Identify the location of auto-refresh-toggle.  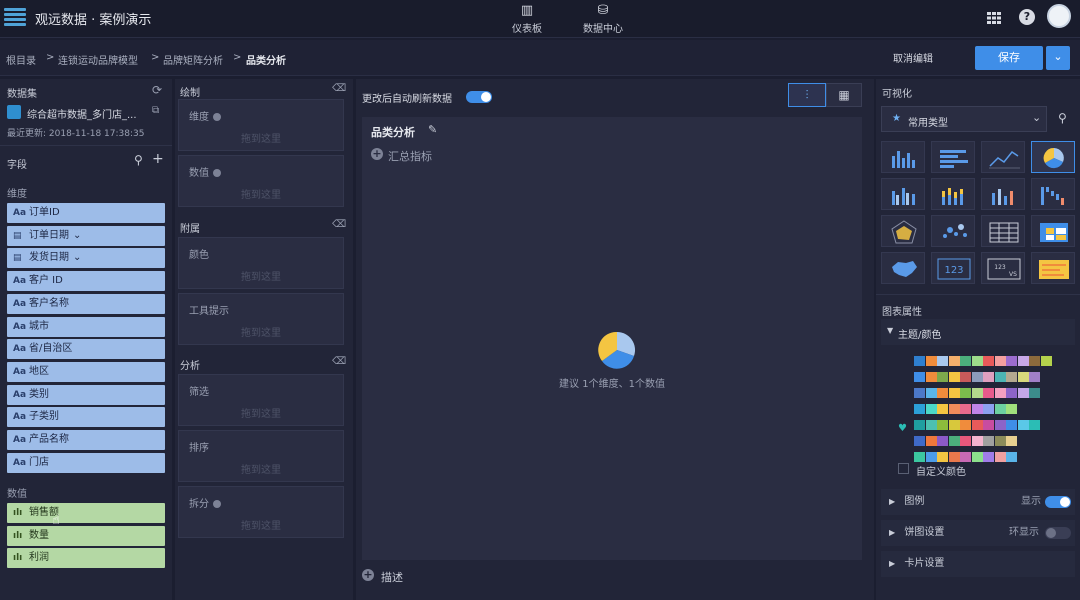
(479, 97).